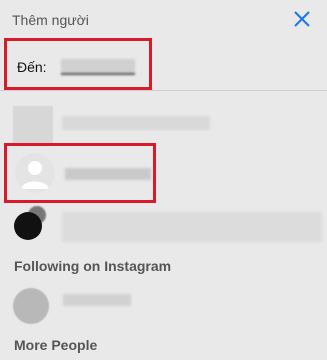 This screenshot has width=327, height=360. What do you see at coordinates (32, 67) in the screenshot?
I see `to-label: Đến:` at bounding box center [32, 67].